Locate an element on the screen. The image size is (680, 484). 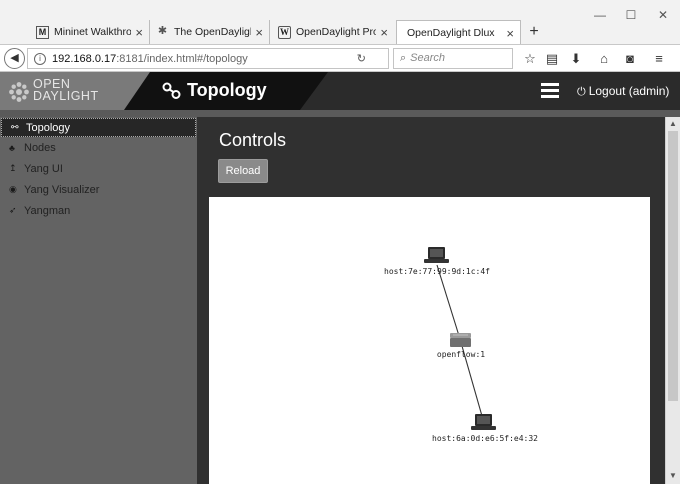
hamburger-menu-icon is located at coordinates (550, 90).